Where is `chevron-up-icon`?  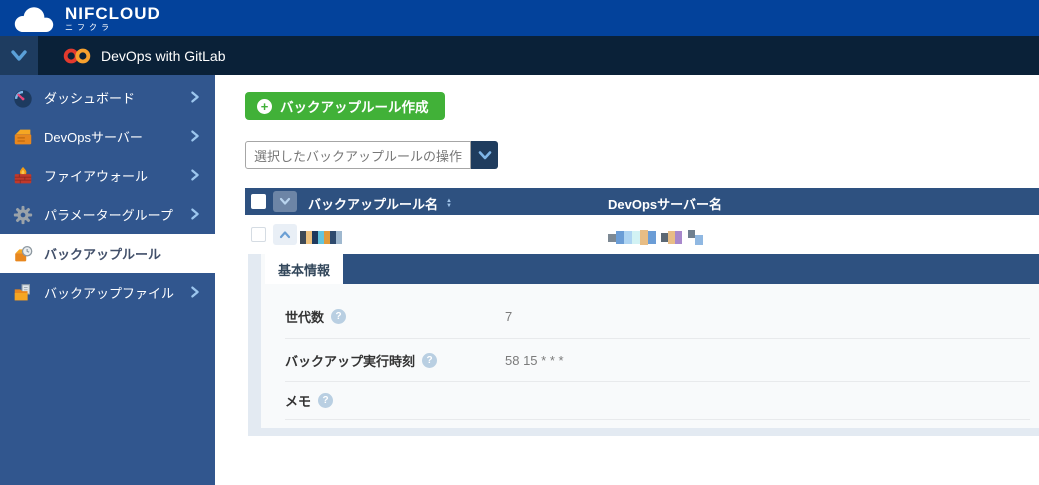
chevron-up-icon is located at coordinates (285, 235).